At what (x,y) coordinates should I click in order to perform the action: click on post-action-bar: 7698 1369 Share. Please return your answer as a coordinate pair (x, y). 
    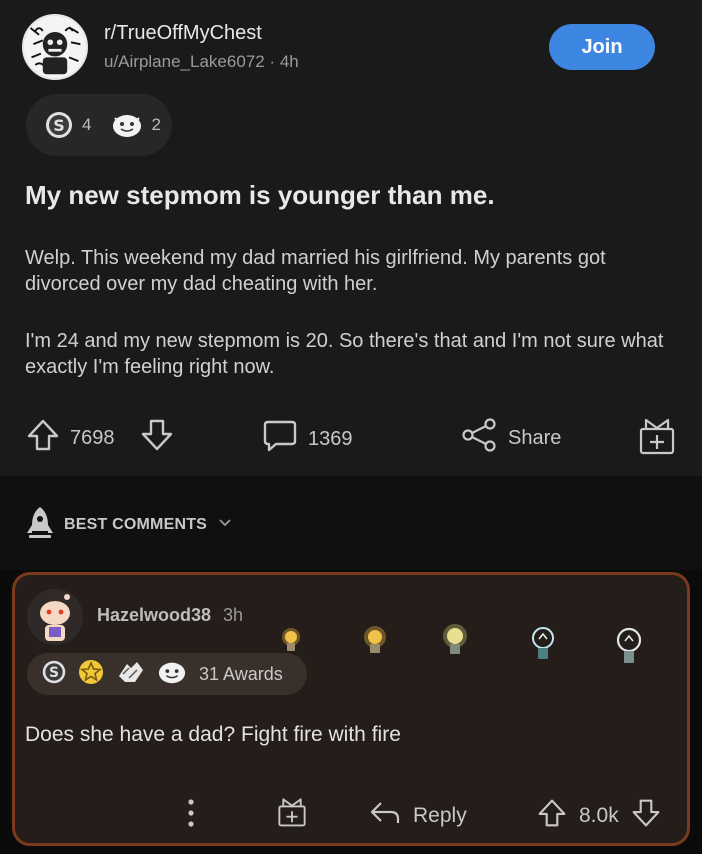
    Looking at the image, I should click on (351, 436).